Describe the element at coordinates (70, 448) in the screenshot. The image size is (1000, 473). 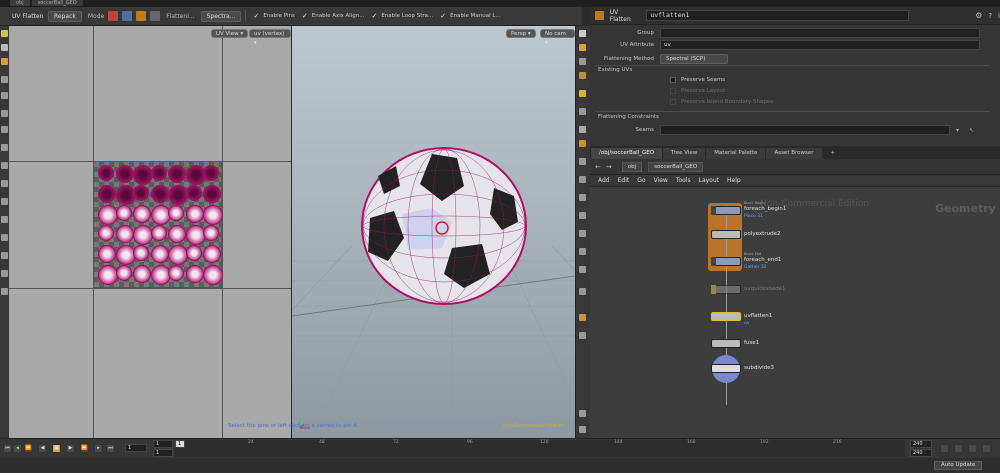
I see `play-icon: ▶` at that location.